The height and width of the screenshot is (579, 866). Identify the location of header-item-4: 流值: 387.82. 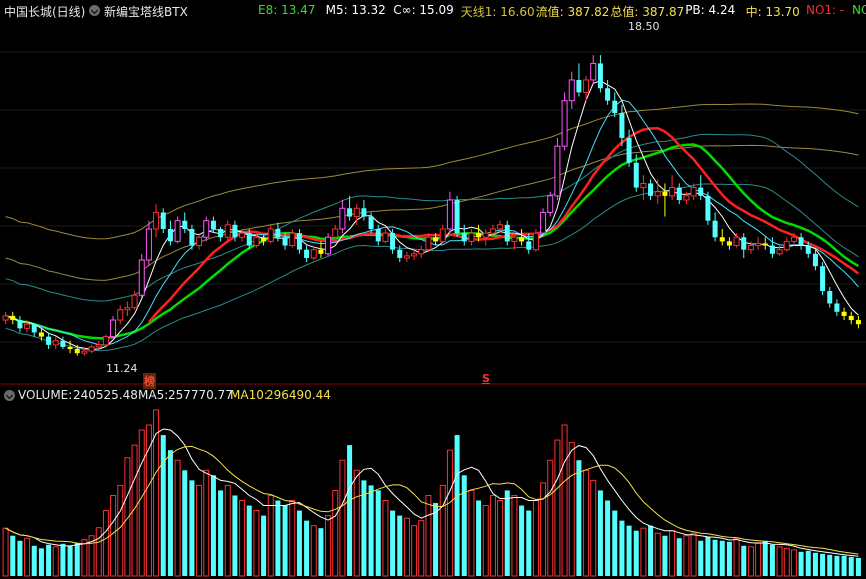
(572, 12).